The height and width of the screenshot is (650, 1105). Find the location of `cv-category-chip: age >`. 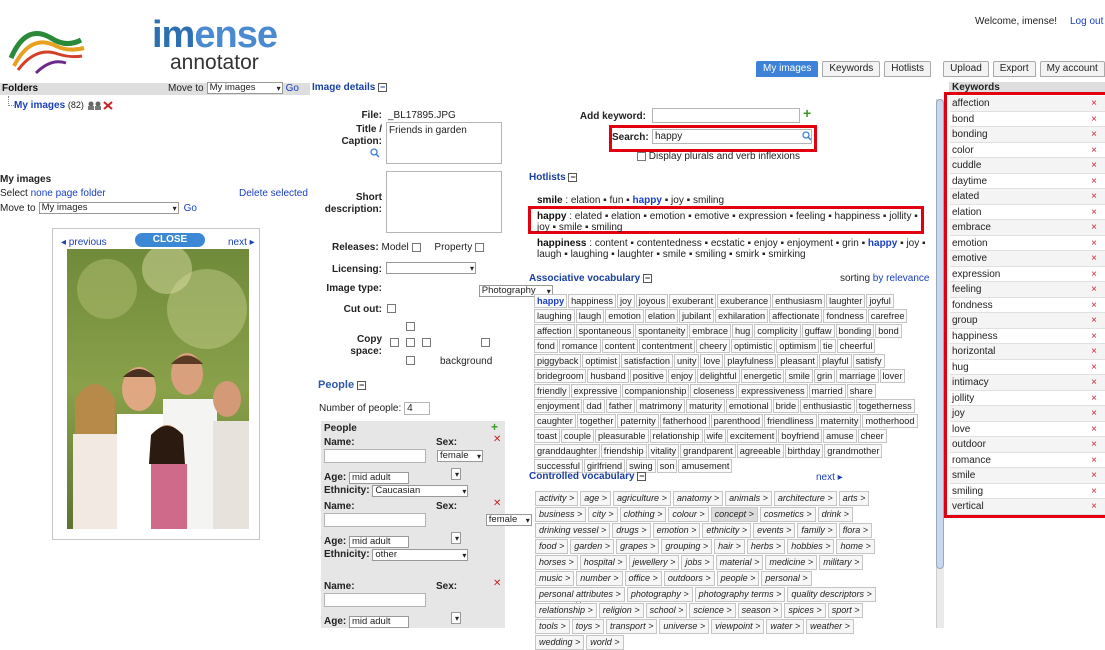

cv-category-chip: age > is located at coordinates (596, 498).